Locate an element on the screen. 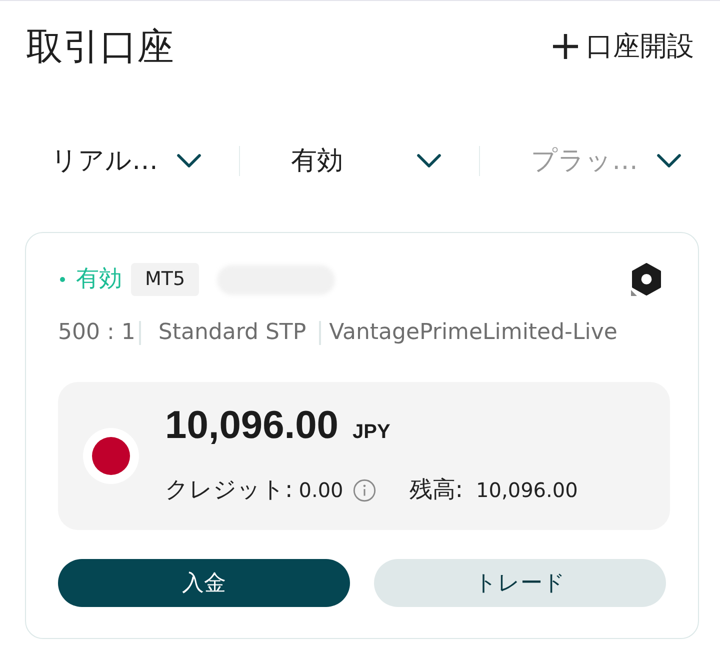  page-title: 取引口座 is located at coordinates (100, 46).